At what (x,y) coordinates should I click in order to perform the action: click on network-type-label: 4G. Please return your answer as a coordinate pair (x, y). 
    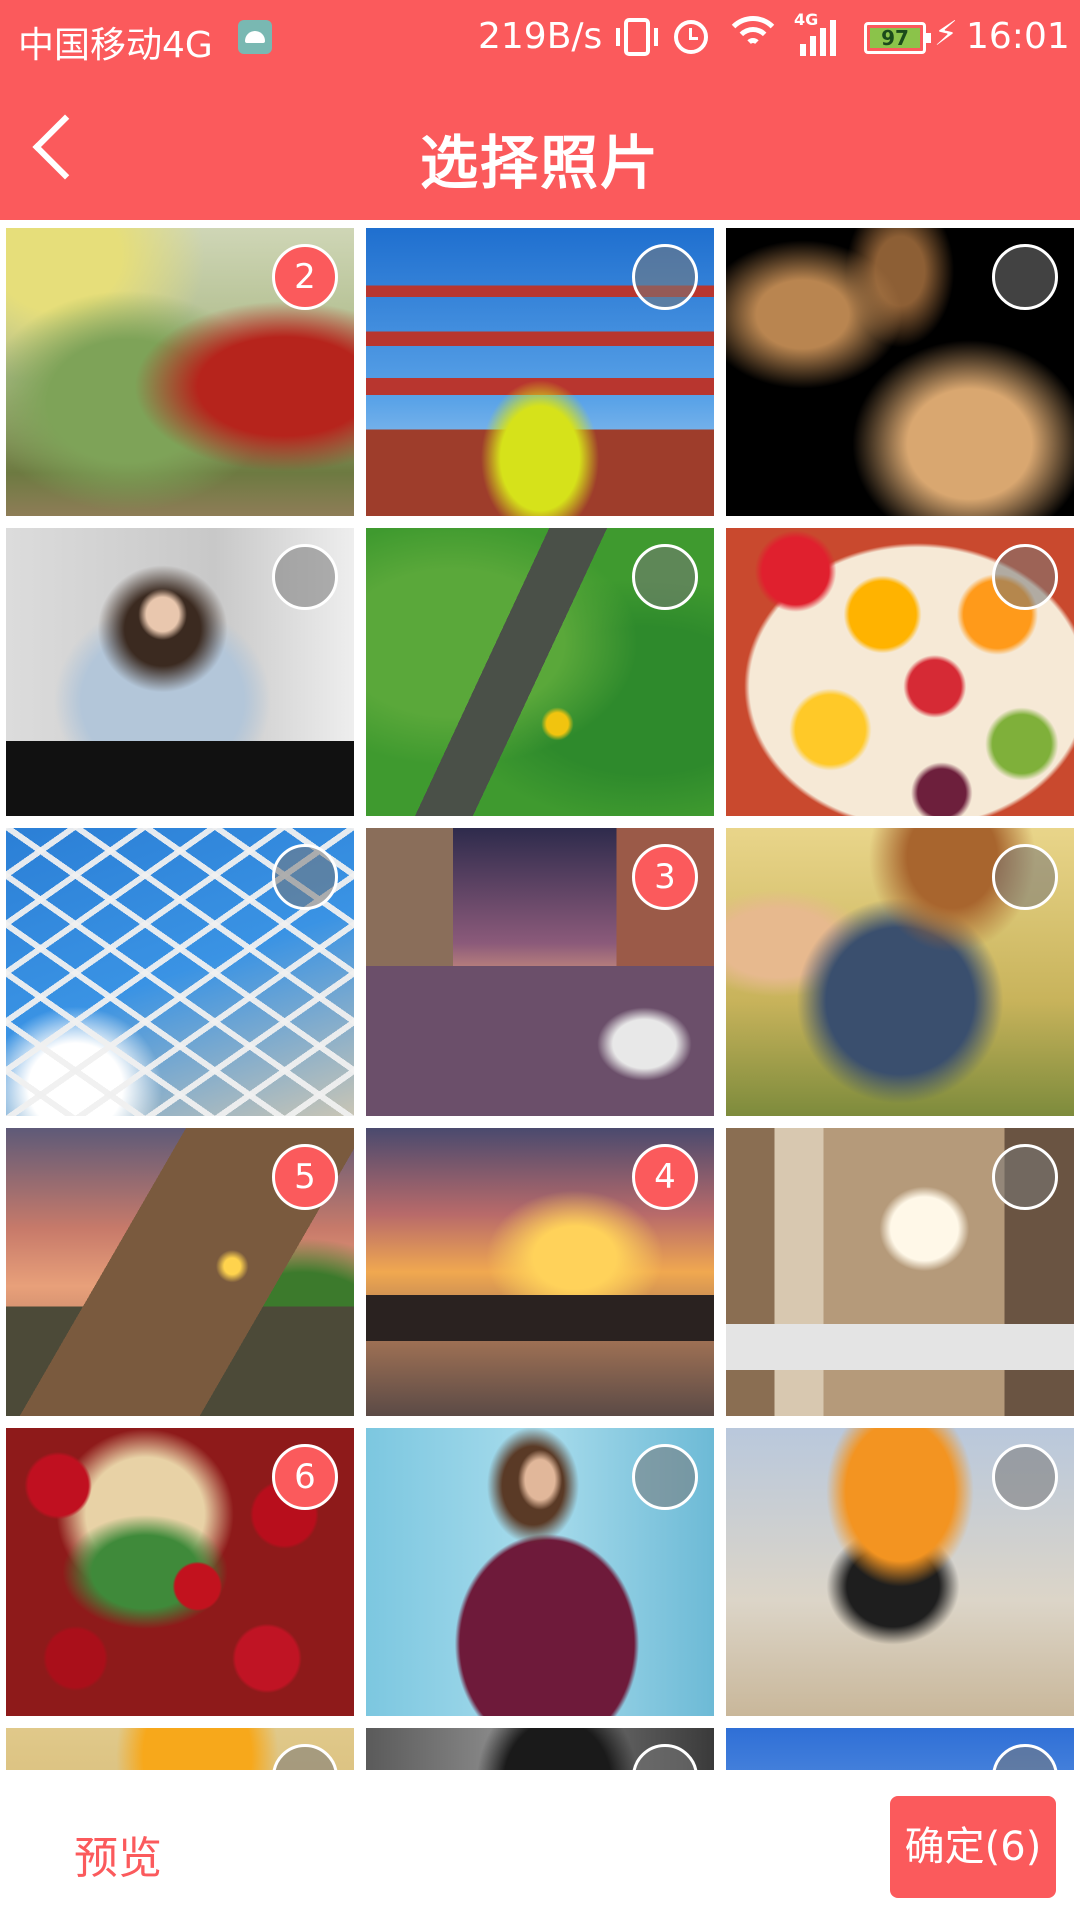
    Looking at the image, I should click on (806, 19).